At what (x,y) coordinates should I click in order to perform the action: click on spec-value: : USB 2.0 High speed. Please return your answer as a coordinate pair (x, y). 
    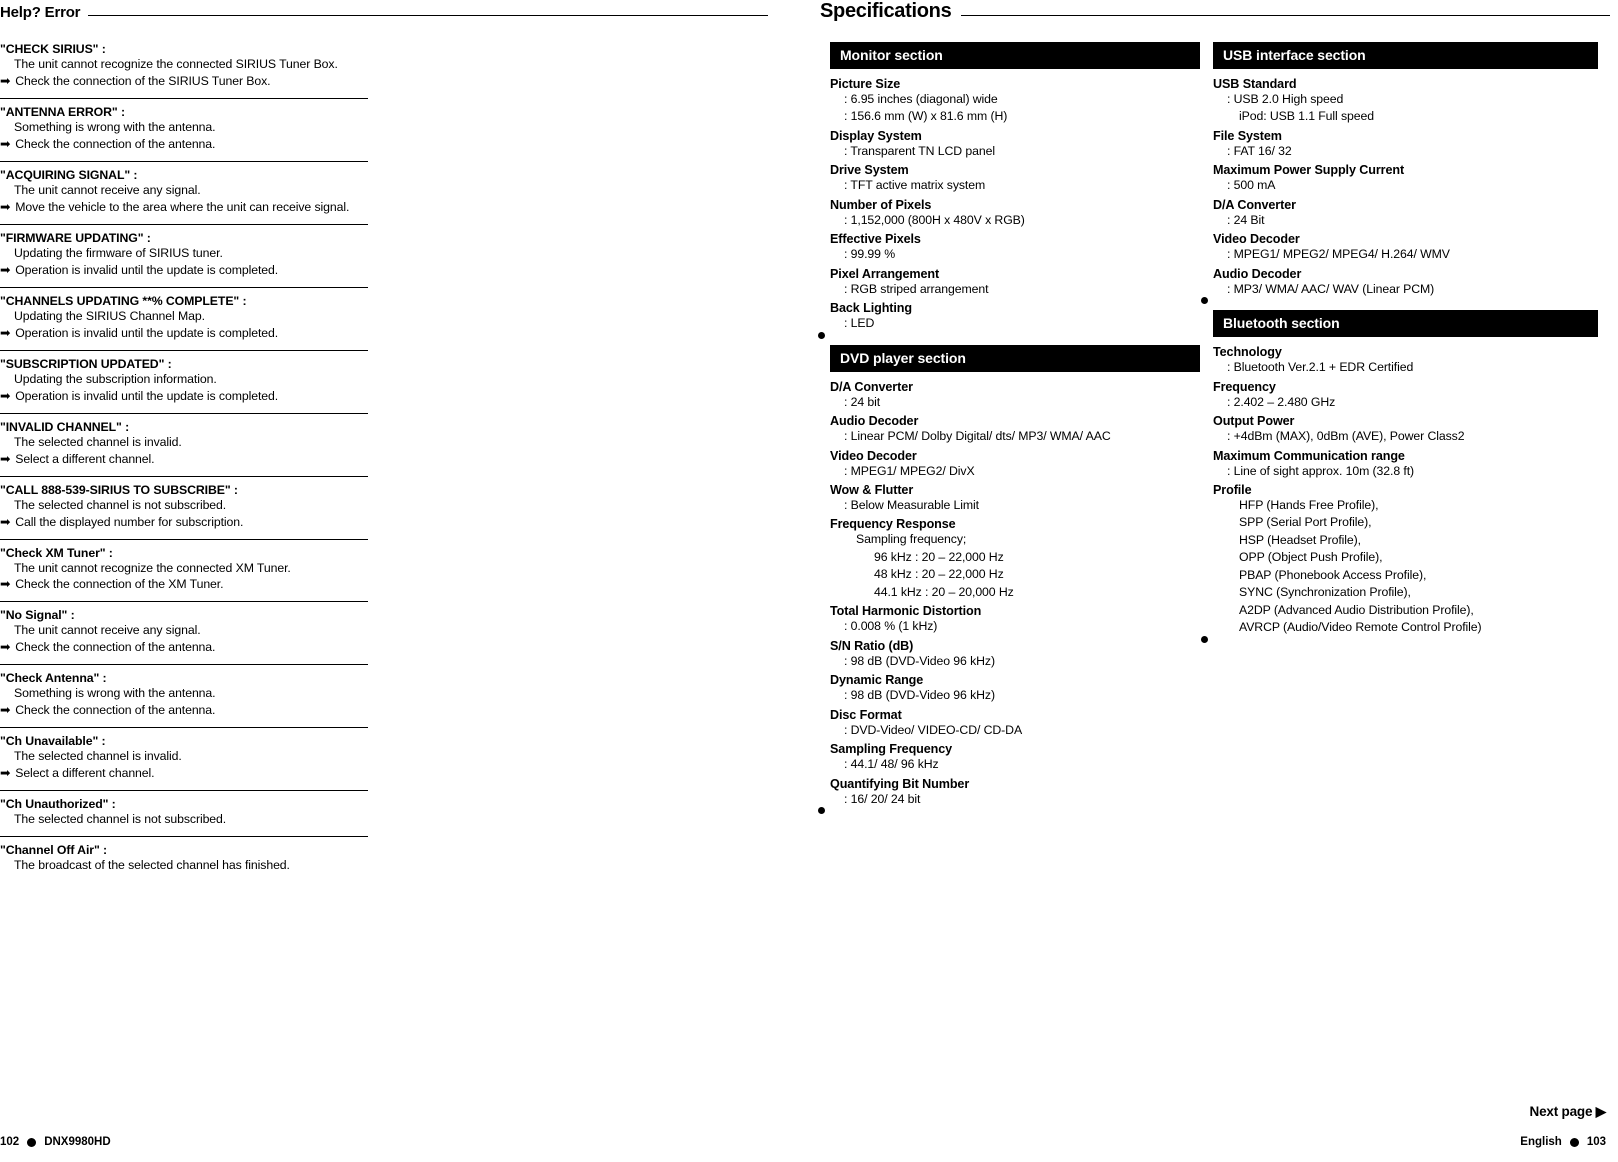
    Looking at the image, I should click on (1285, 99).